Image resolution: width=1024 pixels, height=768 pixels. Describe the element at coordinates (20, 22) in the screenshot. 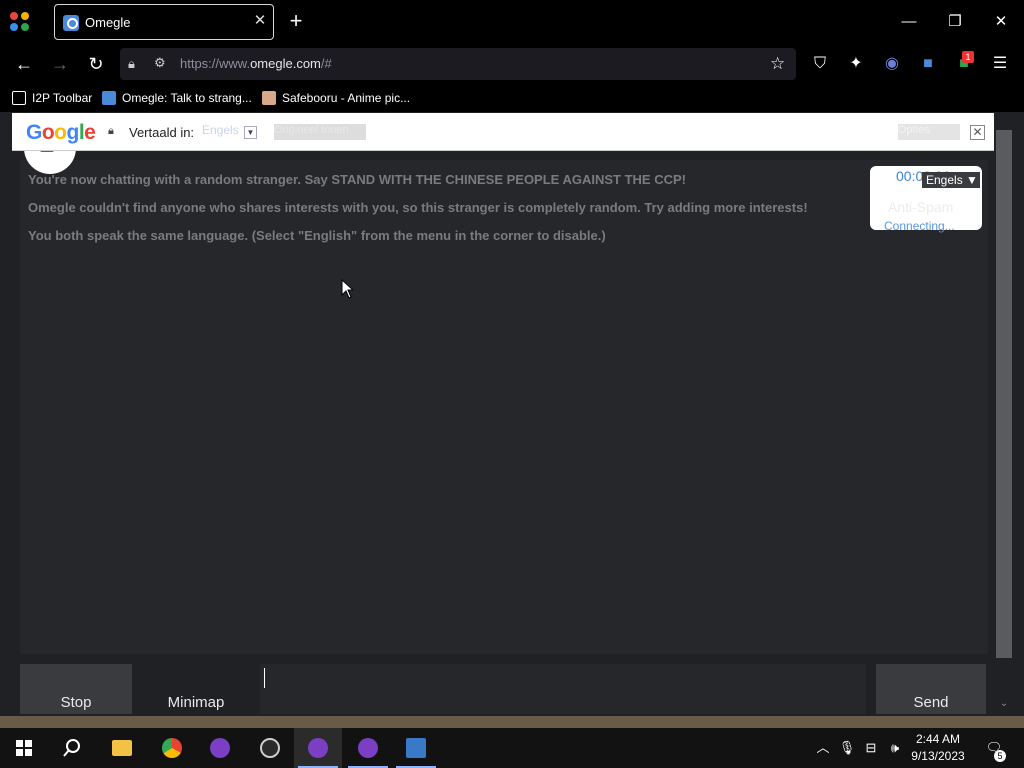

I see `apps-grid-icon` at that location.